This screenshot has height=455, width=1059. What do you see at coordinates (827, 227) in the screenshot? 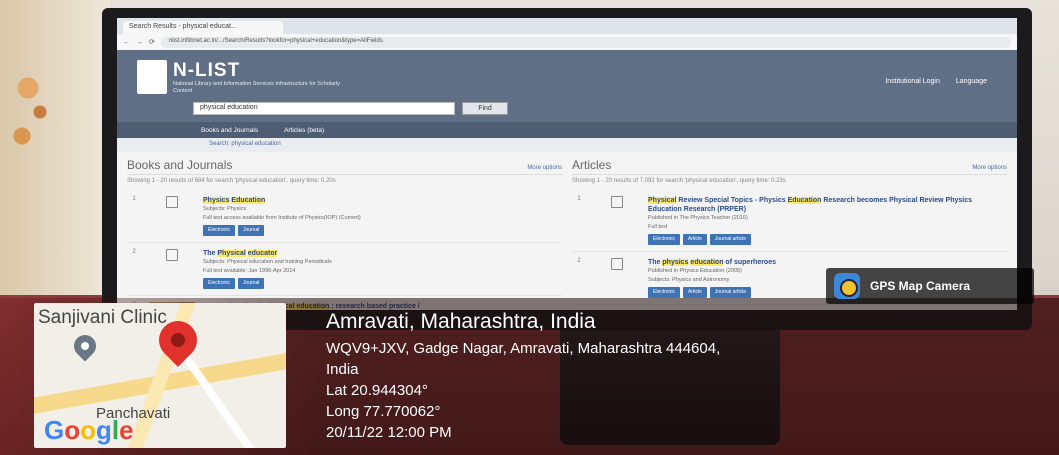
I see `result-note: Full text` at bounding box center [827, 227].